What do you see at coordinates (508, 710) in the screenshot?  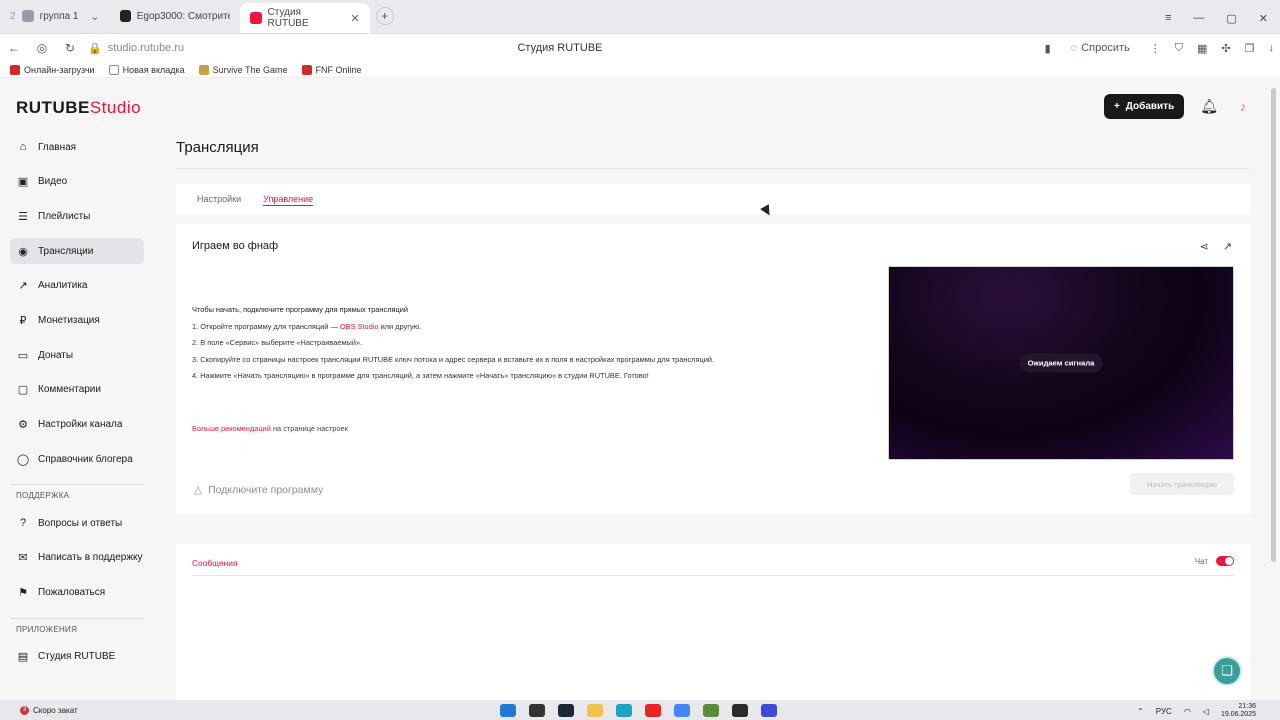 I see `windows-start-icon` at bounding box center [508, 710].